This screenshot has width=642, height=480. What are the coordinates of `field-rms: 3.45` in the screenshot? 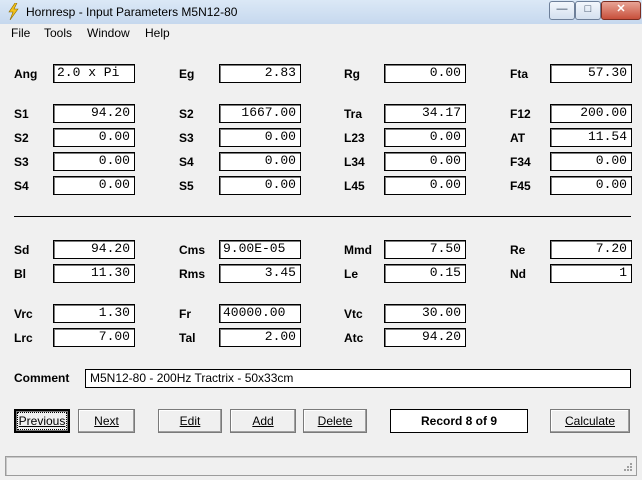 It's located at (260, 273).